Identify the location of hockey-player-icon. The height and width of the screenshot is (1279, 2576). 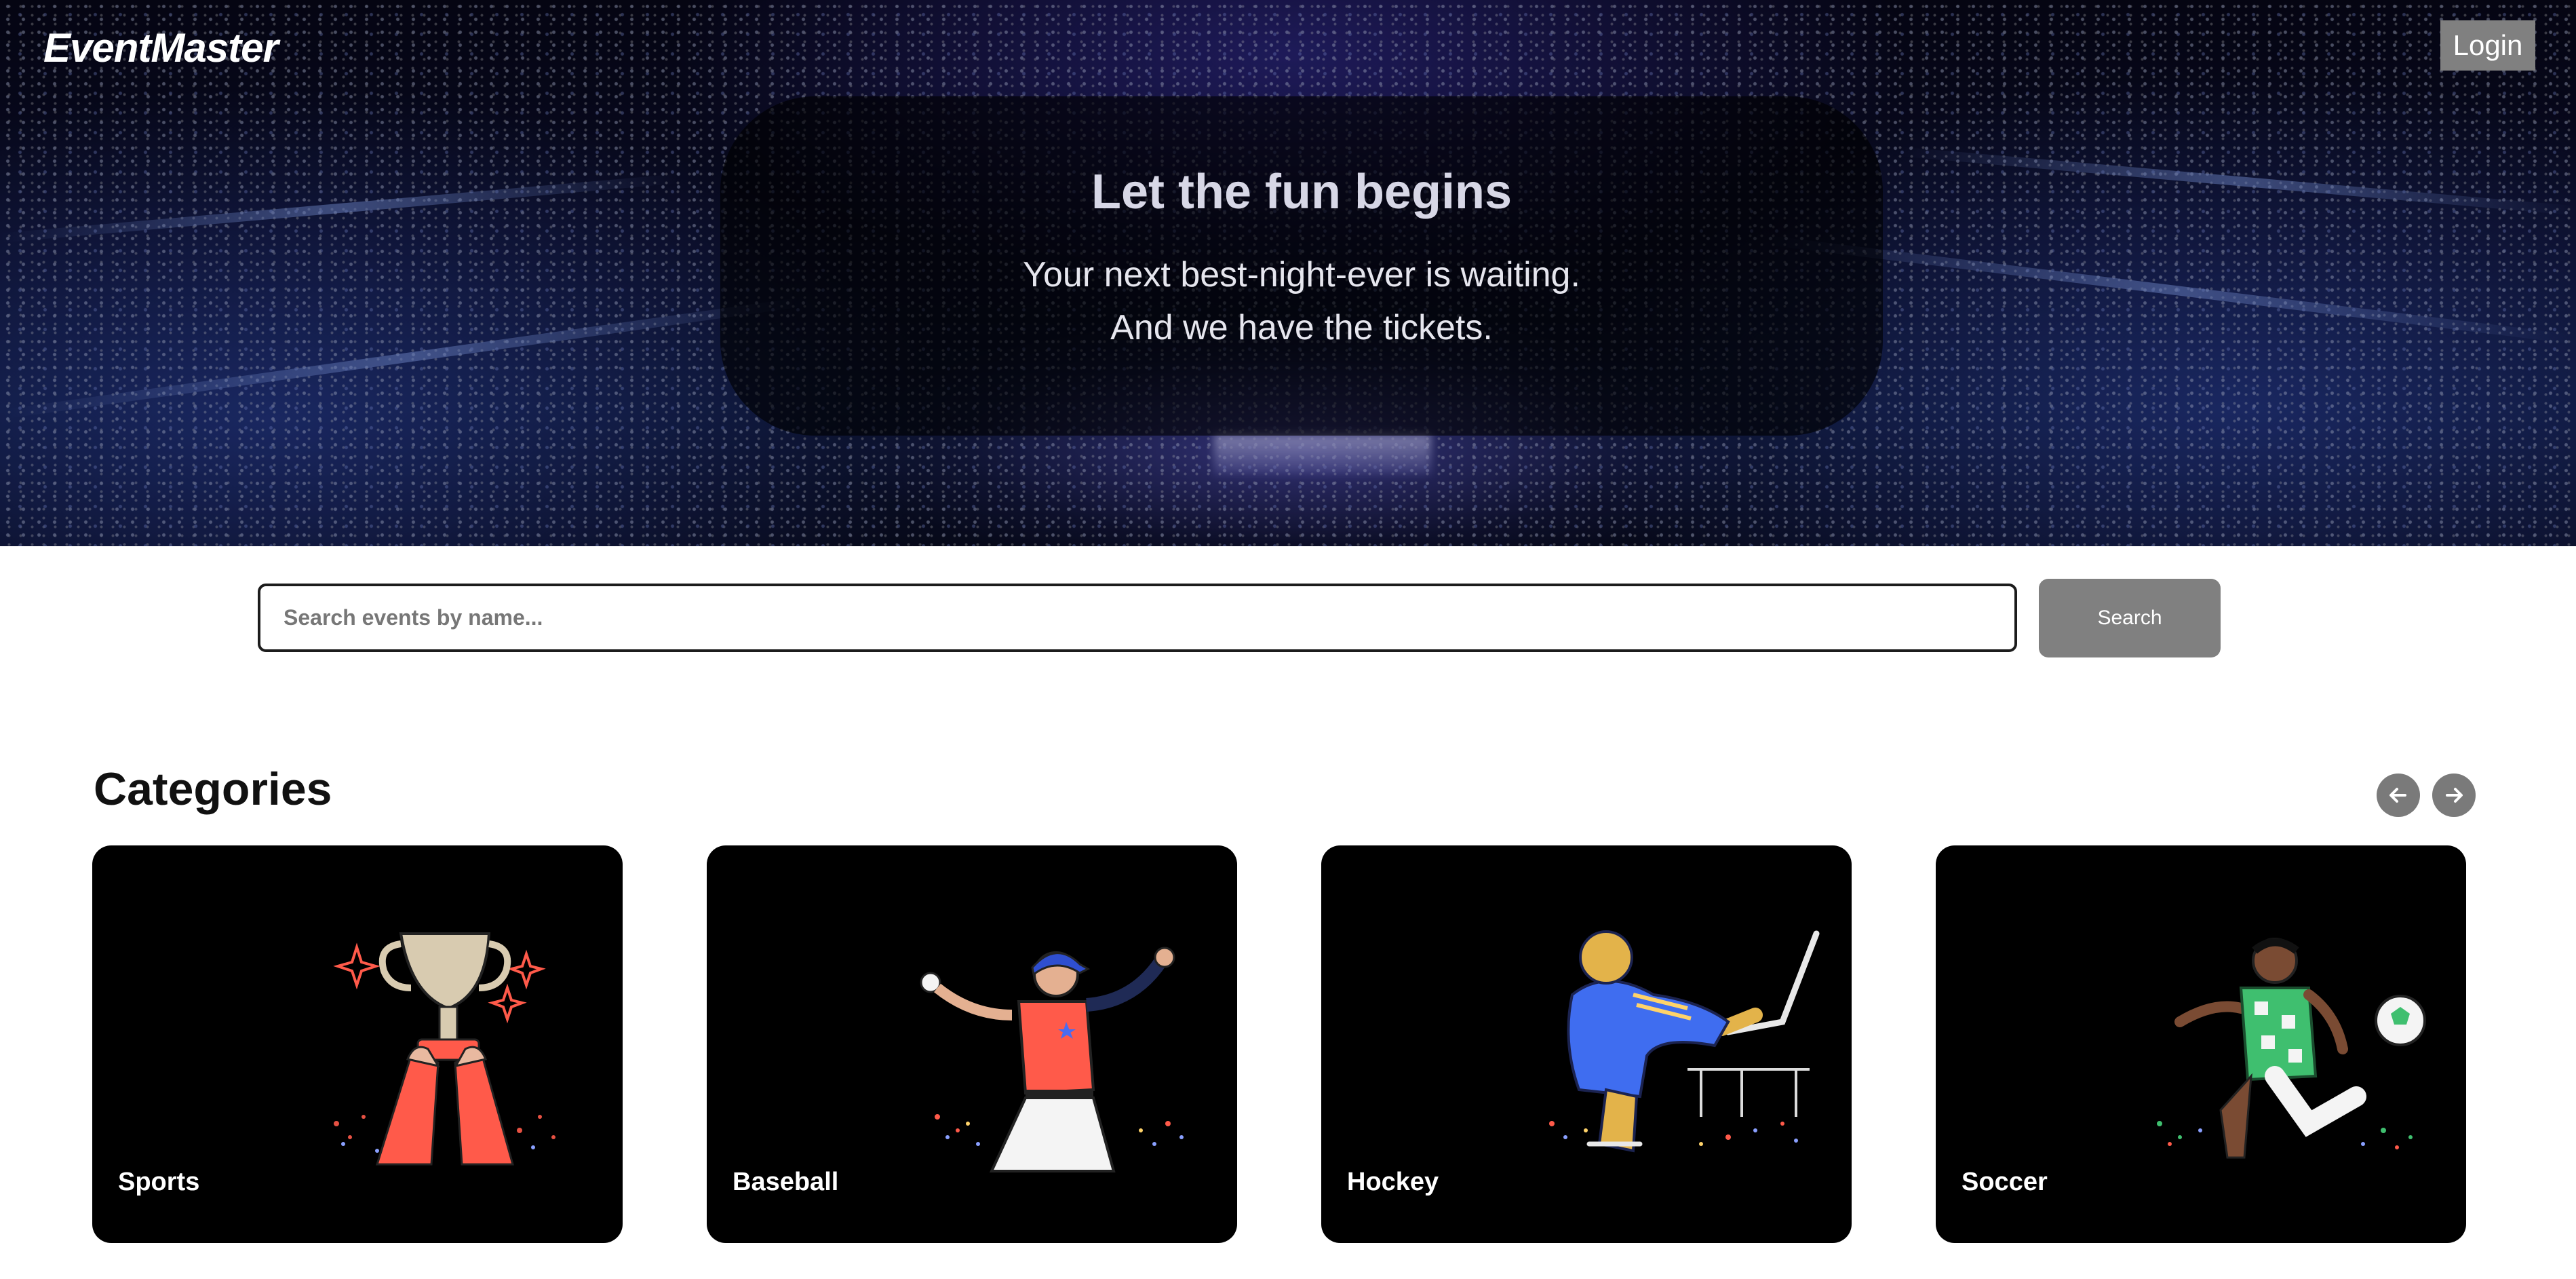
(1684, 1041).